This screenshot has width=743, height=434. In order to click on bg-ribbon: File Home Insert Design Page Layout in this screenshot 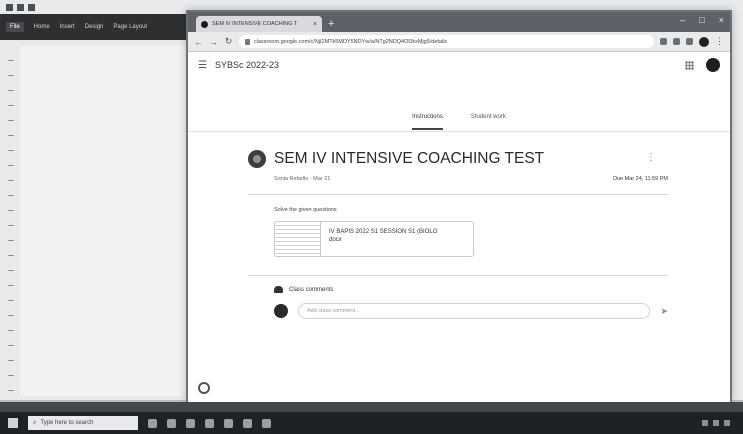, I will do `click(100, 27)`.